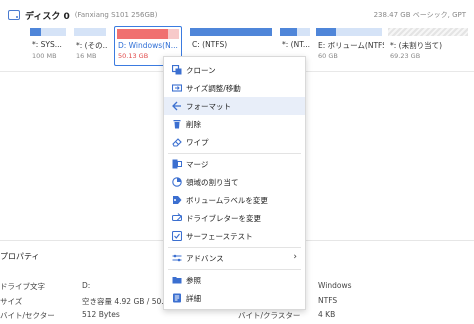 The width and height of the screenshot is (474, 324). What do you see at coordinates (201, 70) in the screenshot?
I see `menu-item-label: クローン` at bounding box center [201, 70].